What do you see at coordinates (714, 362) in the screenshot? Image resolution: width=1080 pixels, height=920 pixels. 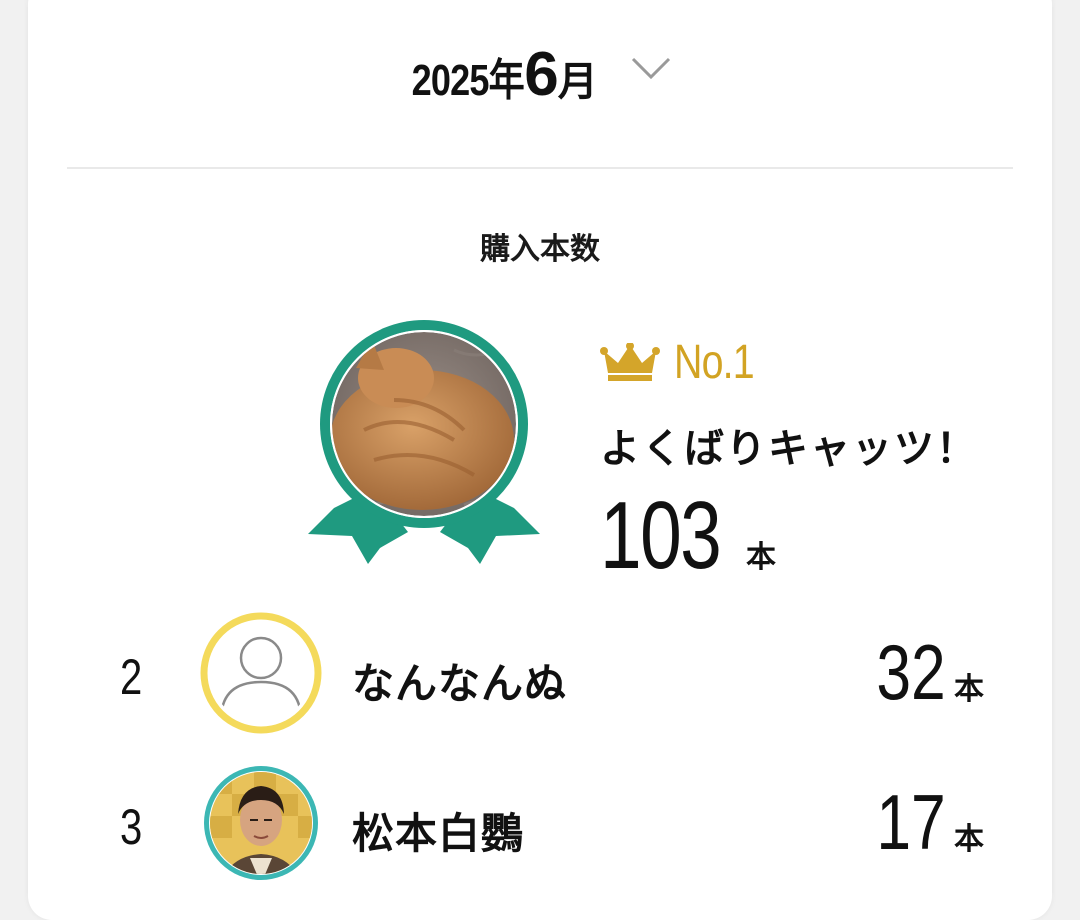 I see `no1-label: No.1` at bounding box center [714, 362].